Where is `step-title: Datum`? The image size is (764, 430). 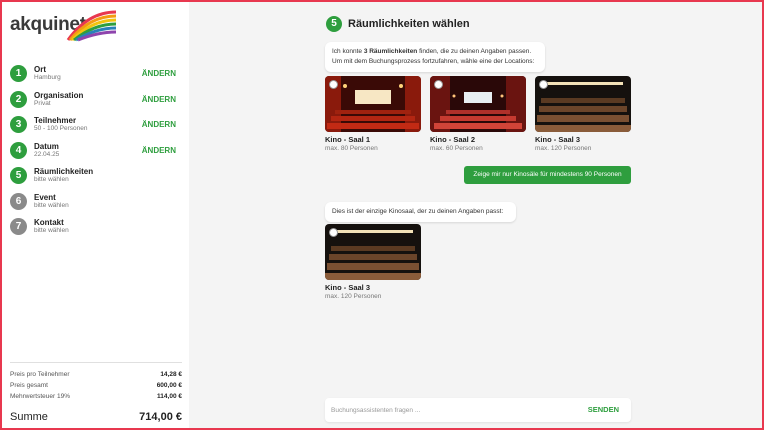 step-title: Datum is located at coordinates (46, 146).